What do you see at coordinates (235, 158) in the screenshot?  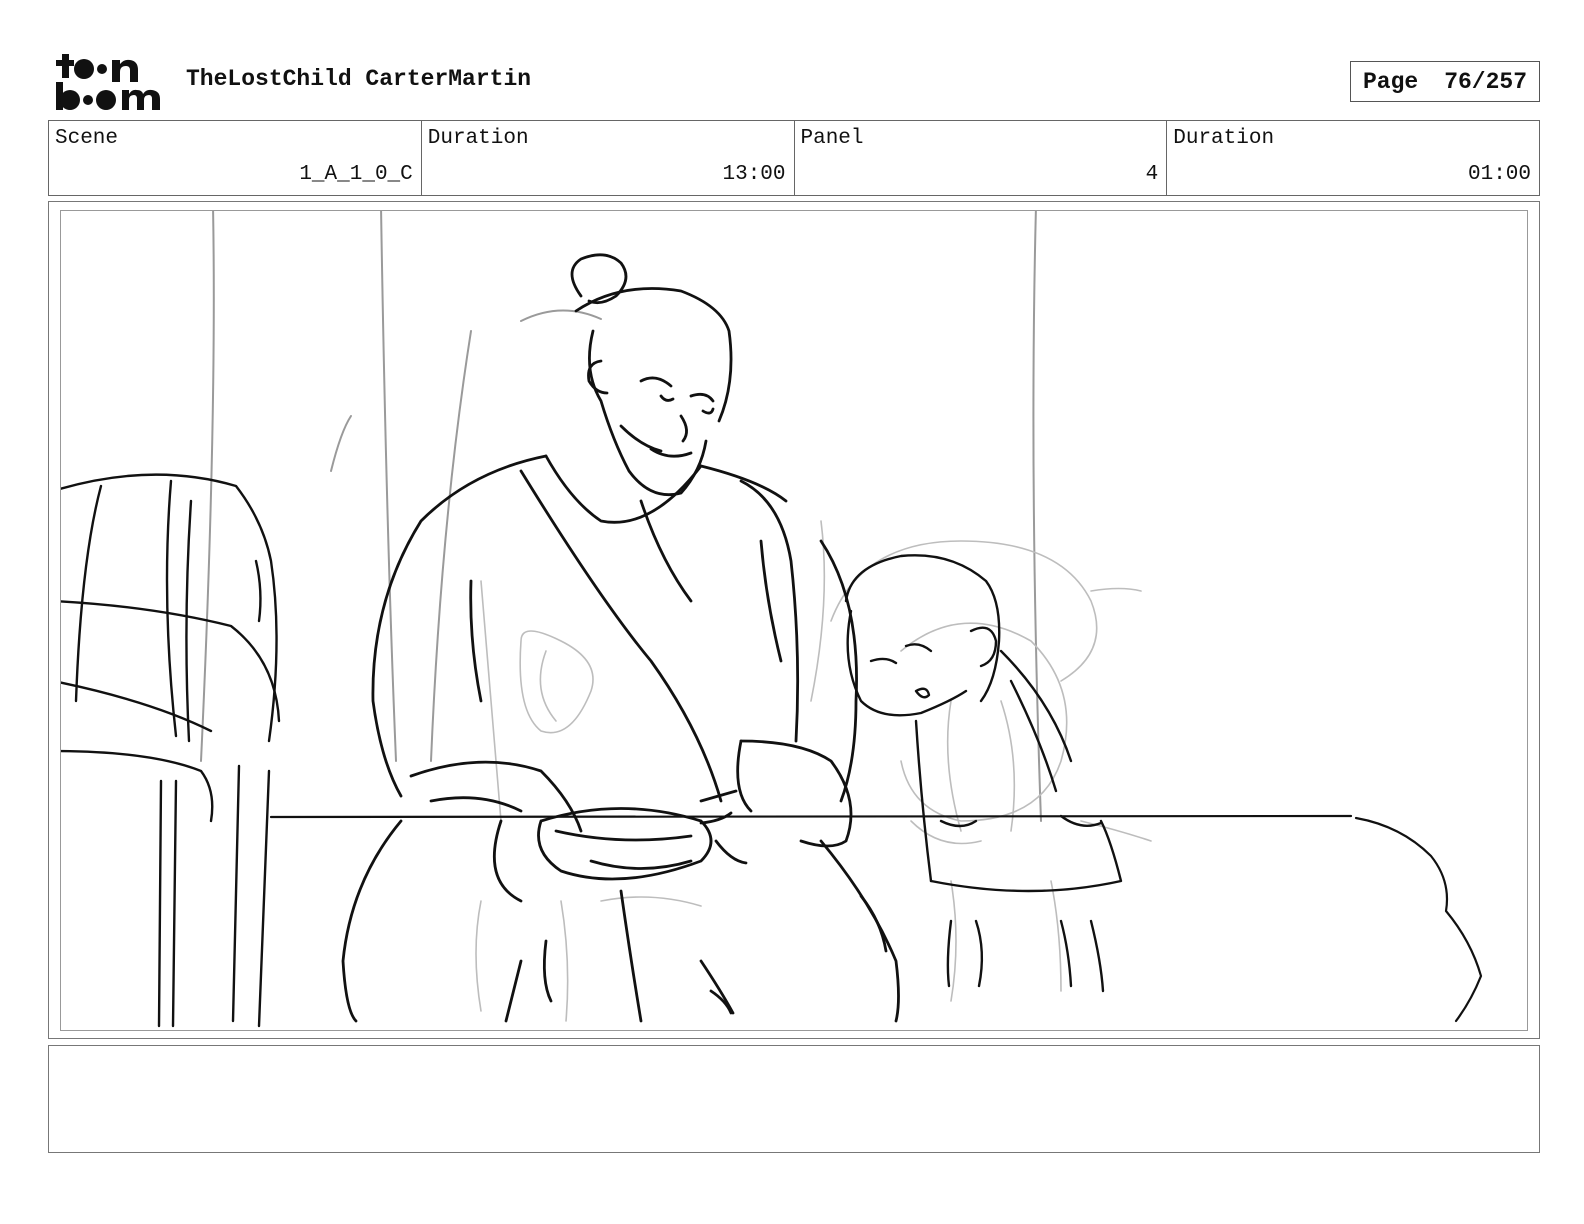 I see `scene-cell: Scene 1_A_1_0_C` at bounding box center [235, 158].